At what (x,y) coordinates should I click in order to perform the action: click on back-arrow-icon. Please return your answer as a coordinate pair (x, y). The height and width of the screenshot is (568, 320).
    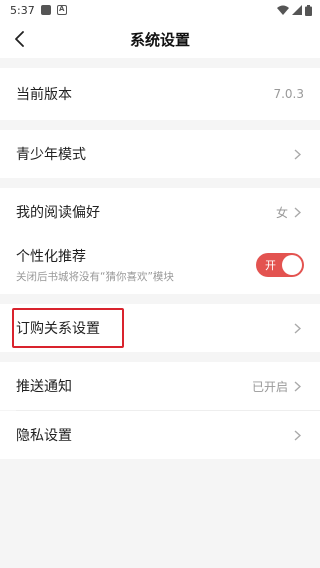
    Looking at the image, I should click on (19, 39).